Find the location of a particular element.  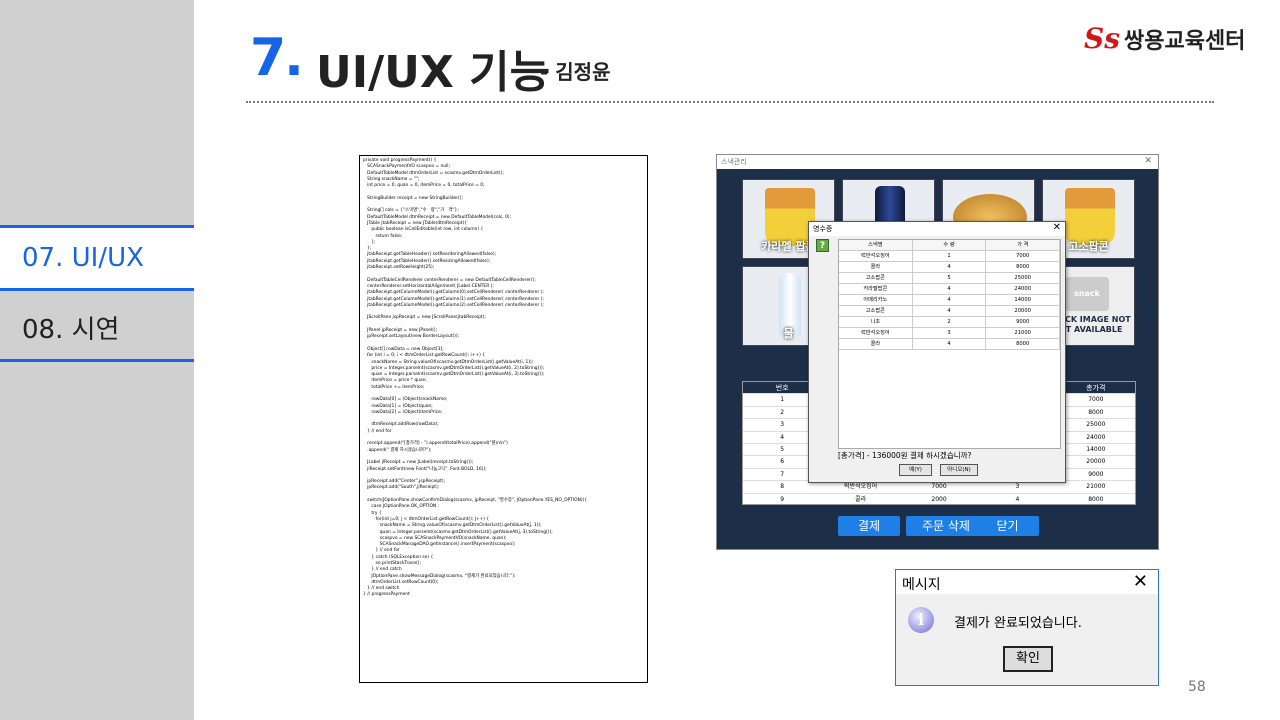

logo-mark: Ss is located at coordinates (1102, 38).